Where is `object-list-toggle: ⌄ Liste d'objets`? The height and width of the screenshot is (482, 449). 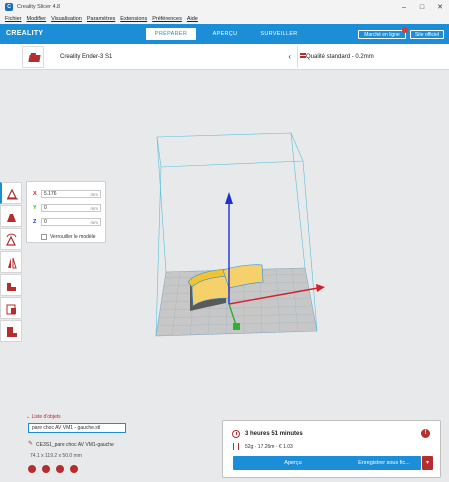
object-list-toggle: ⌄ Liste d'objets is located at coordinates (43, 417).